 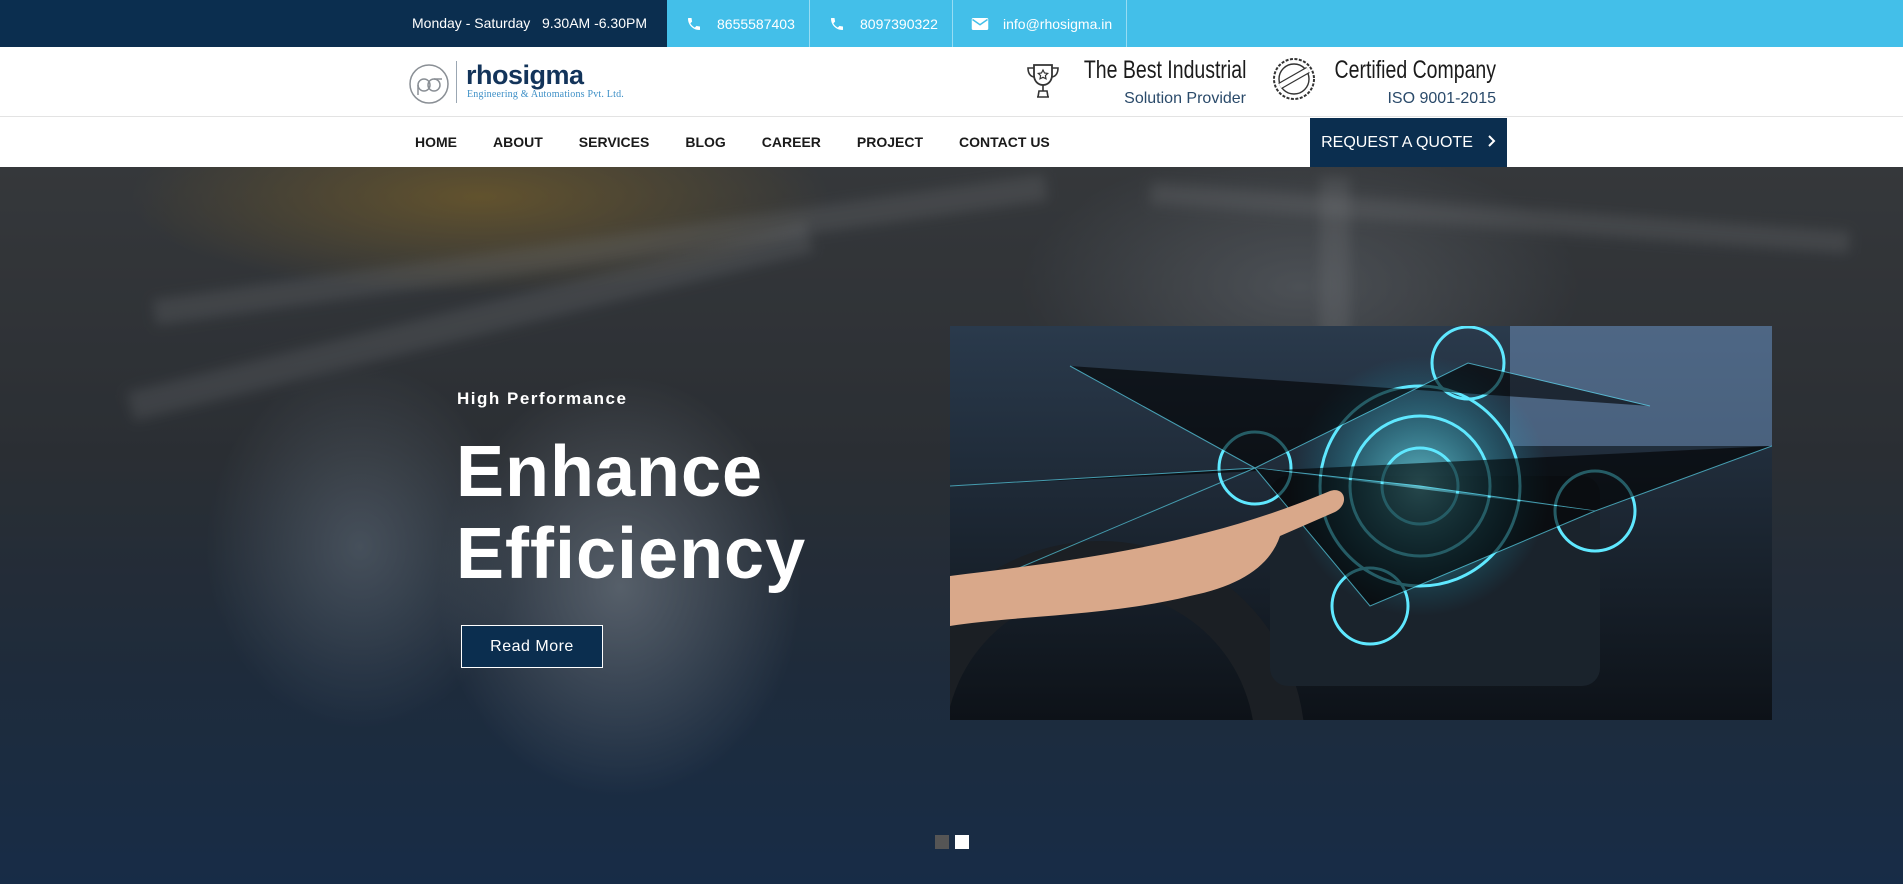 What do you see at coordinates (952, 842) in the screenshot?
I see `slider-pagination` at bounding box center [952, 842].